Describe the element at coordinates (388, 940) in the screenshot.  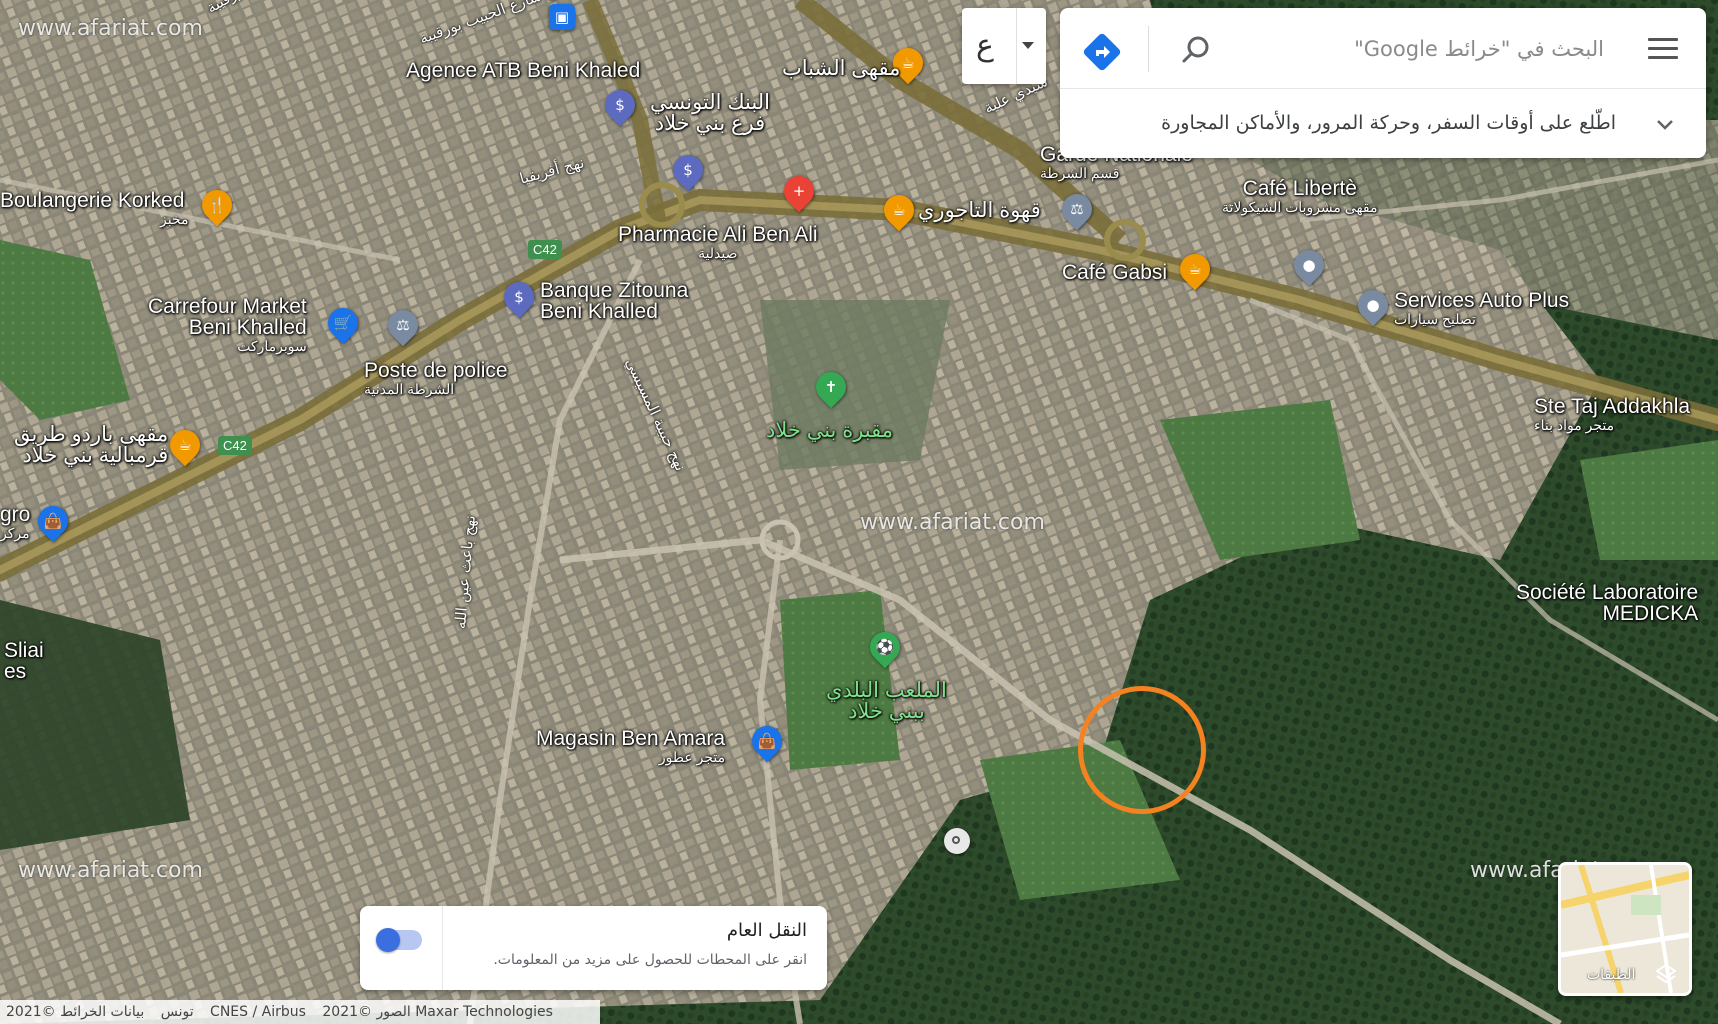
I see `toggle-knob` at that location.